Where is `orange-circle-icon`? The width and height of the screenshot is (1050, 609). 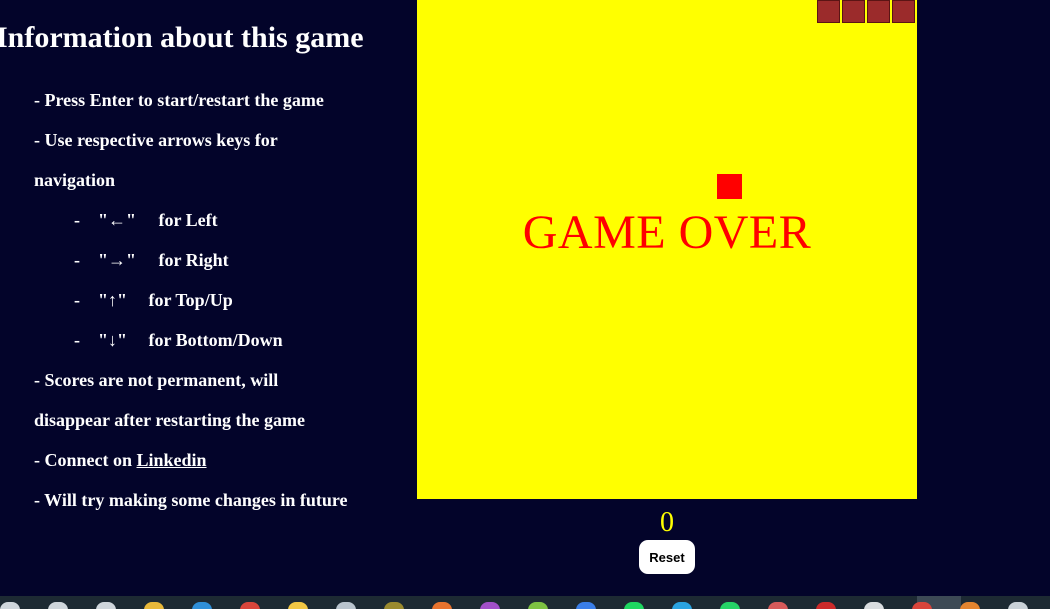
orange-circle-icon is located at coordinates (970, 605).